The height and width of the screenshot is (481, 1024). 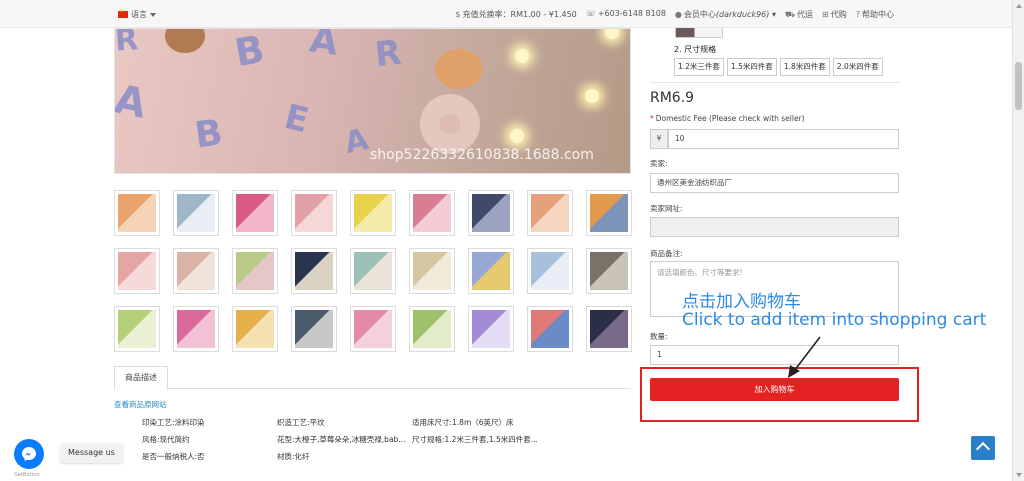 I want to click on agent-link: ⛟ 代运, so click(x=799, y=14).